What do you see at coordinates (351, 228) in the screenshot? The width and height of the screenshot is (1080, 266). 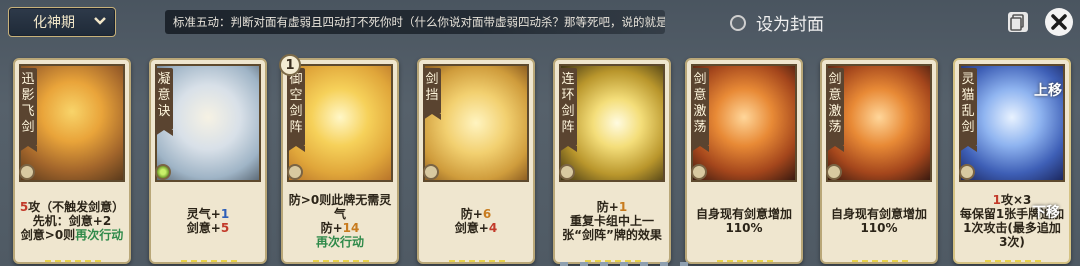 I see `desc-segment: 14` at bounding box center [351, 228].